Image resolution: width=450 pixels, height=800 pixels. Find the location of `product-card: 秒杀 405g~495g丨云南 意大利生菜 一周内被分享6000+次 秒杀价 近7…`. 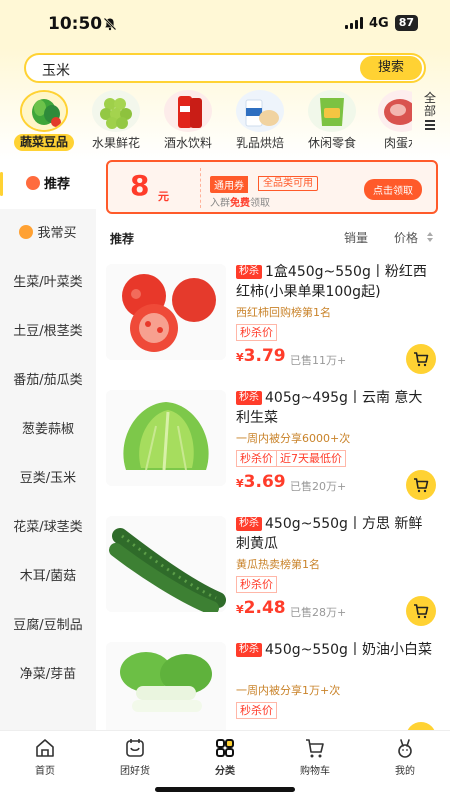

product-card: 秒杀 405g~495g丨云南 意大利生菜 一周内被分享6000+次 秒杀价 近7… is located at coordinates (273, 452).